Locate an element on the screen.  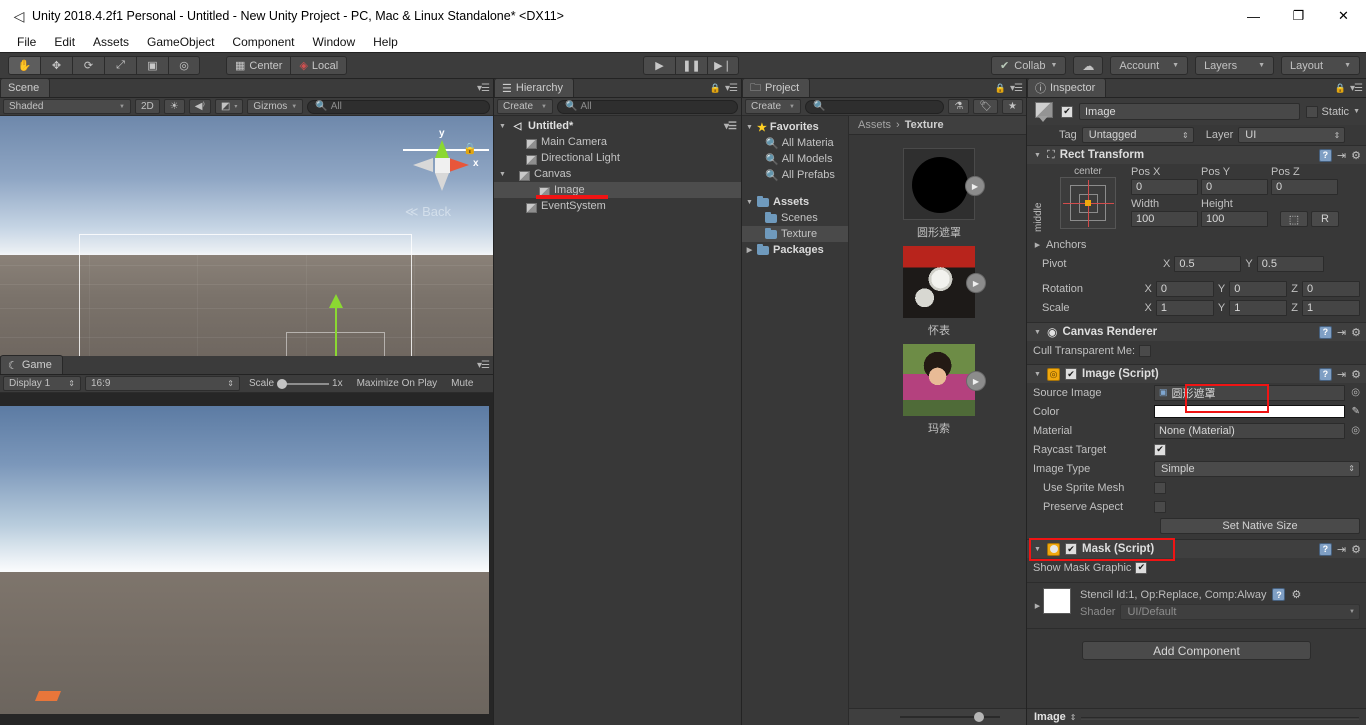
scale-slider-group: Scale 1x is located at coordinates (296, 383).